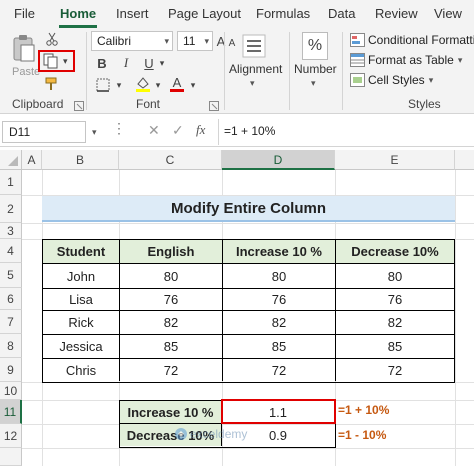  Describe the element at coordinates (11, 209) in the screenshot. I see `row-header-2: 2` at that location.